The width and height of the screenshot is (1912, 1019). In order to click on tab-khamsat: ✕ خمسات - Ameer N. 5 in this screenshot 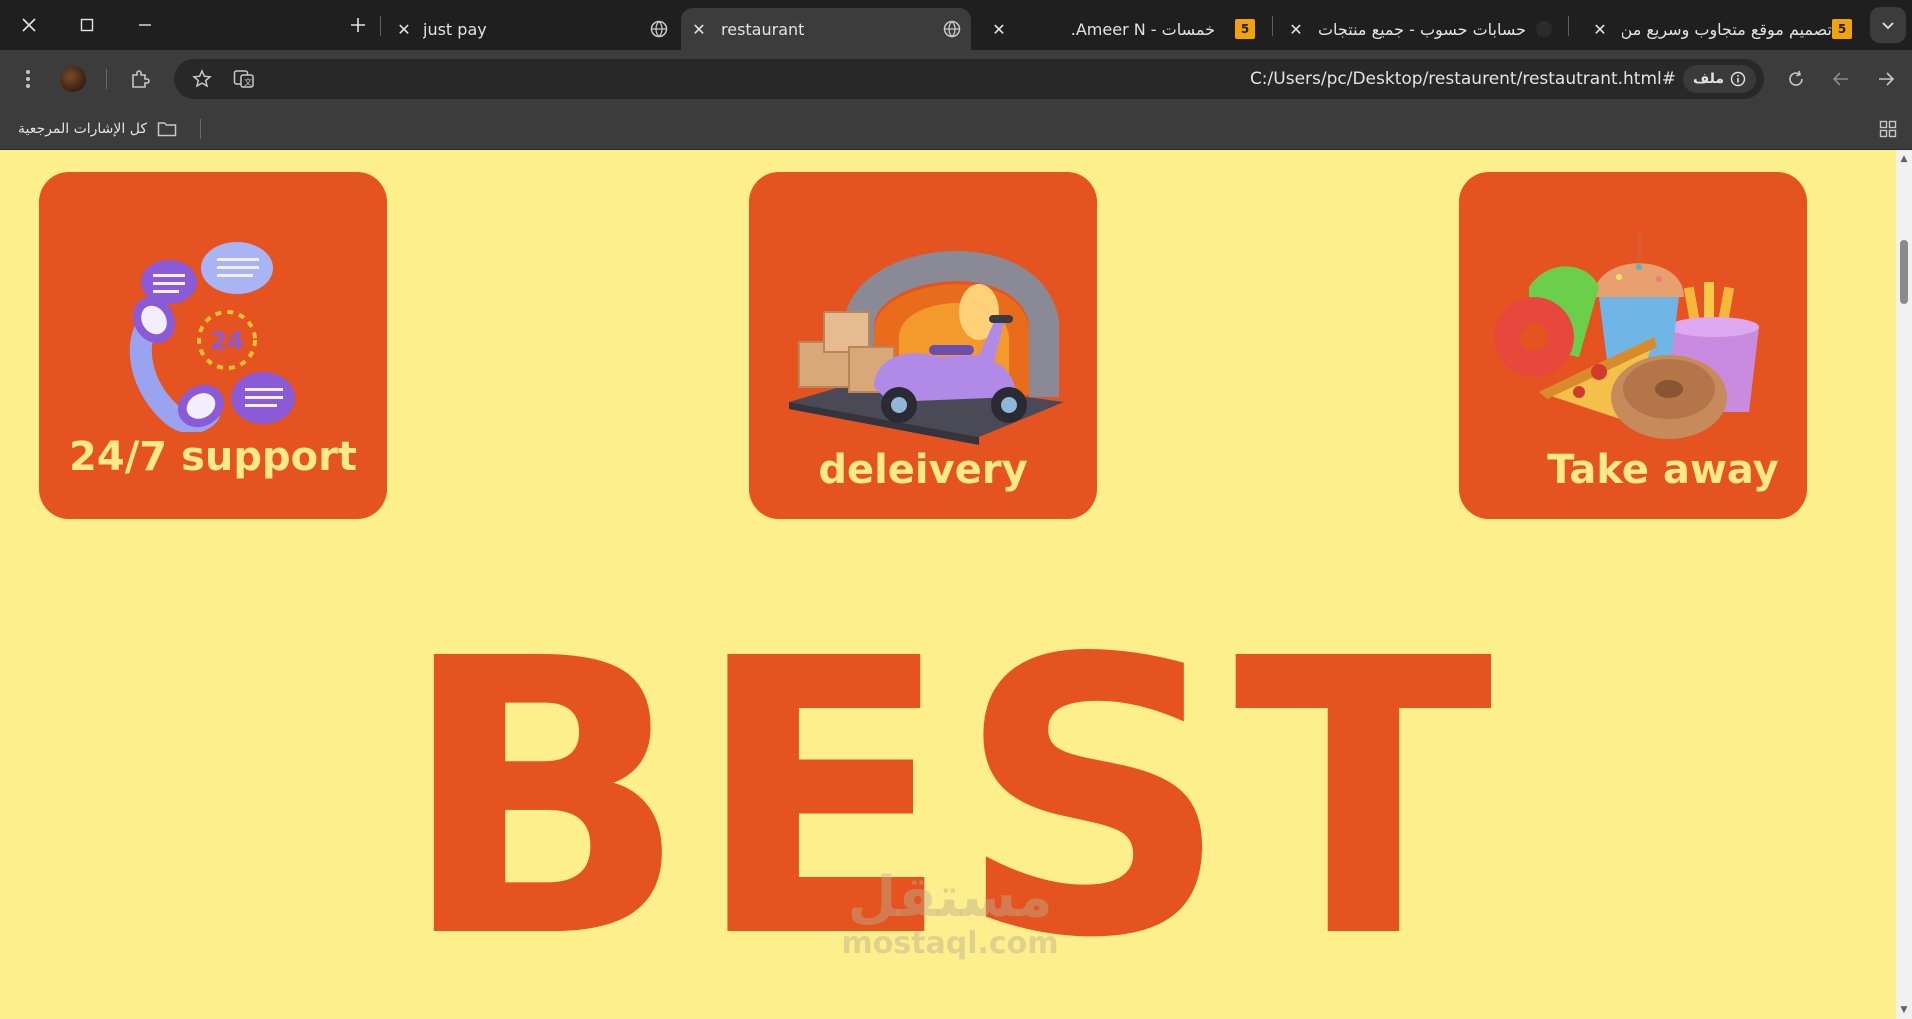, I will do `click(1120, 29)`.